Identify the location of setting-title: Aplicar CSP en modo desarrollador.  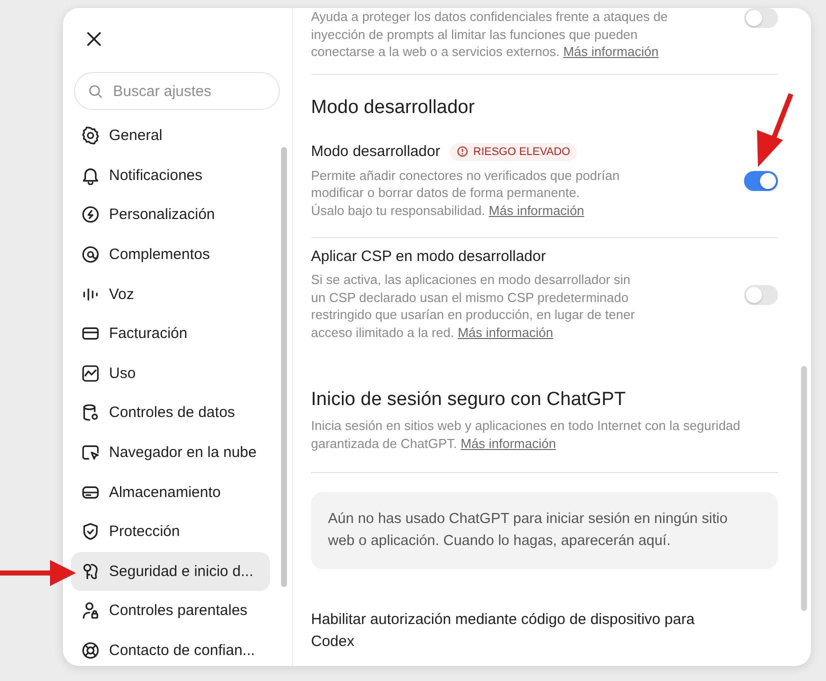
(428, 256).